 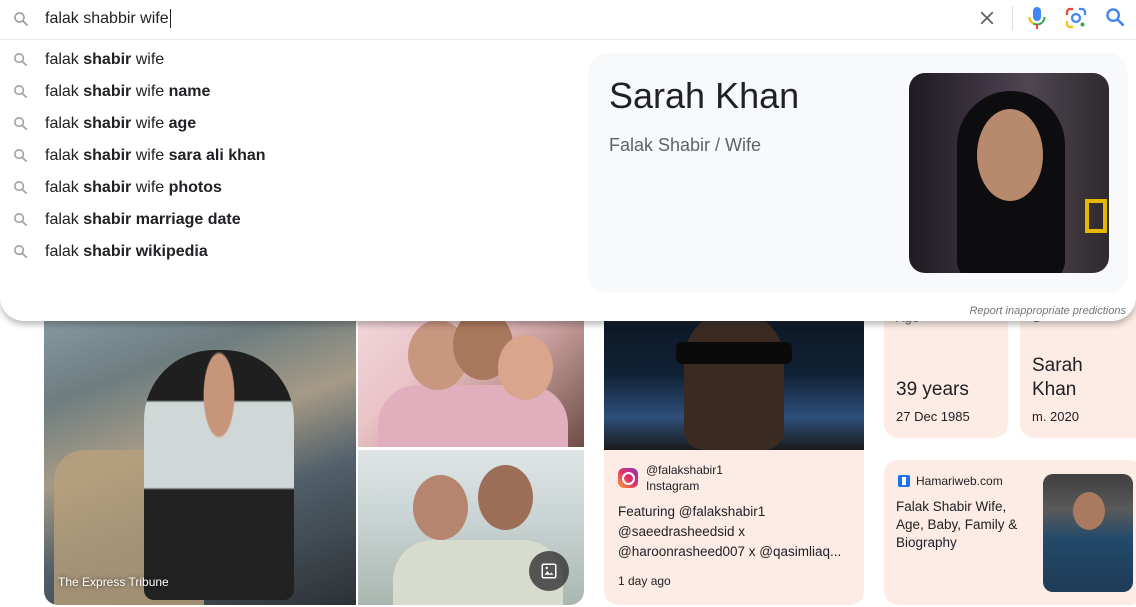 I want to click on close-icon, so click(x=987, y=18).